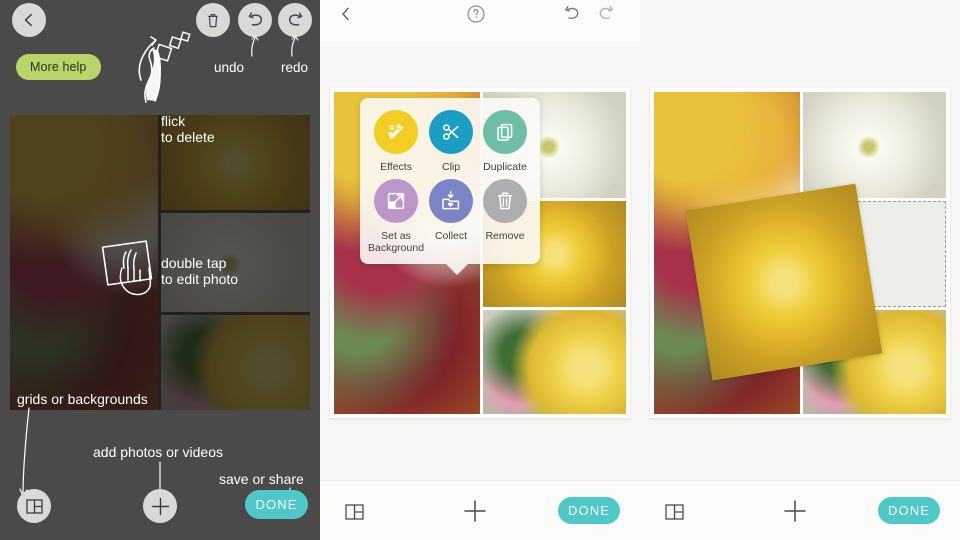  What do you see at coordinates (476, 14) in the screenshot?
I see `help-question-icon` at bounding box center [476, 14].